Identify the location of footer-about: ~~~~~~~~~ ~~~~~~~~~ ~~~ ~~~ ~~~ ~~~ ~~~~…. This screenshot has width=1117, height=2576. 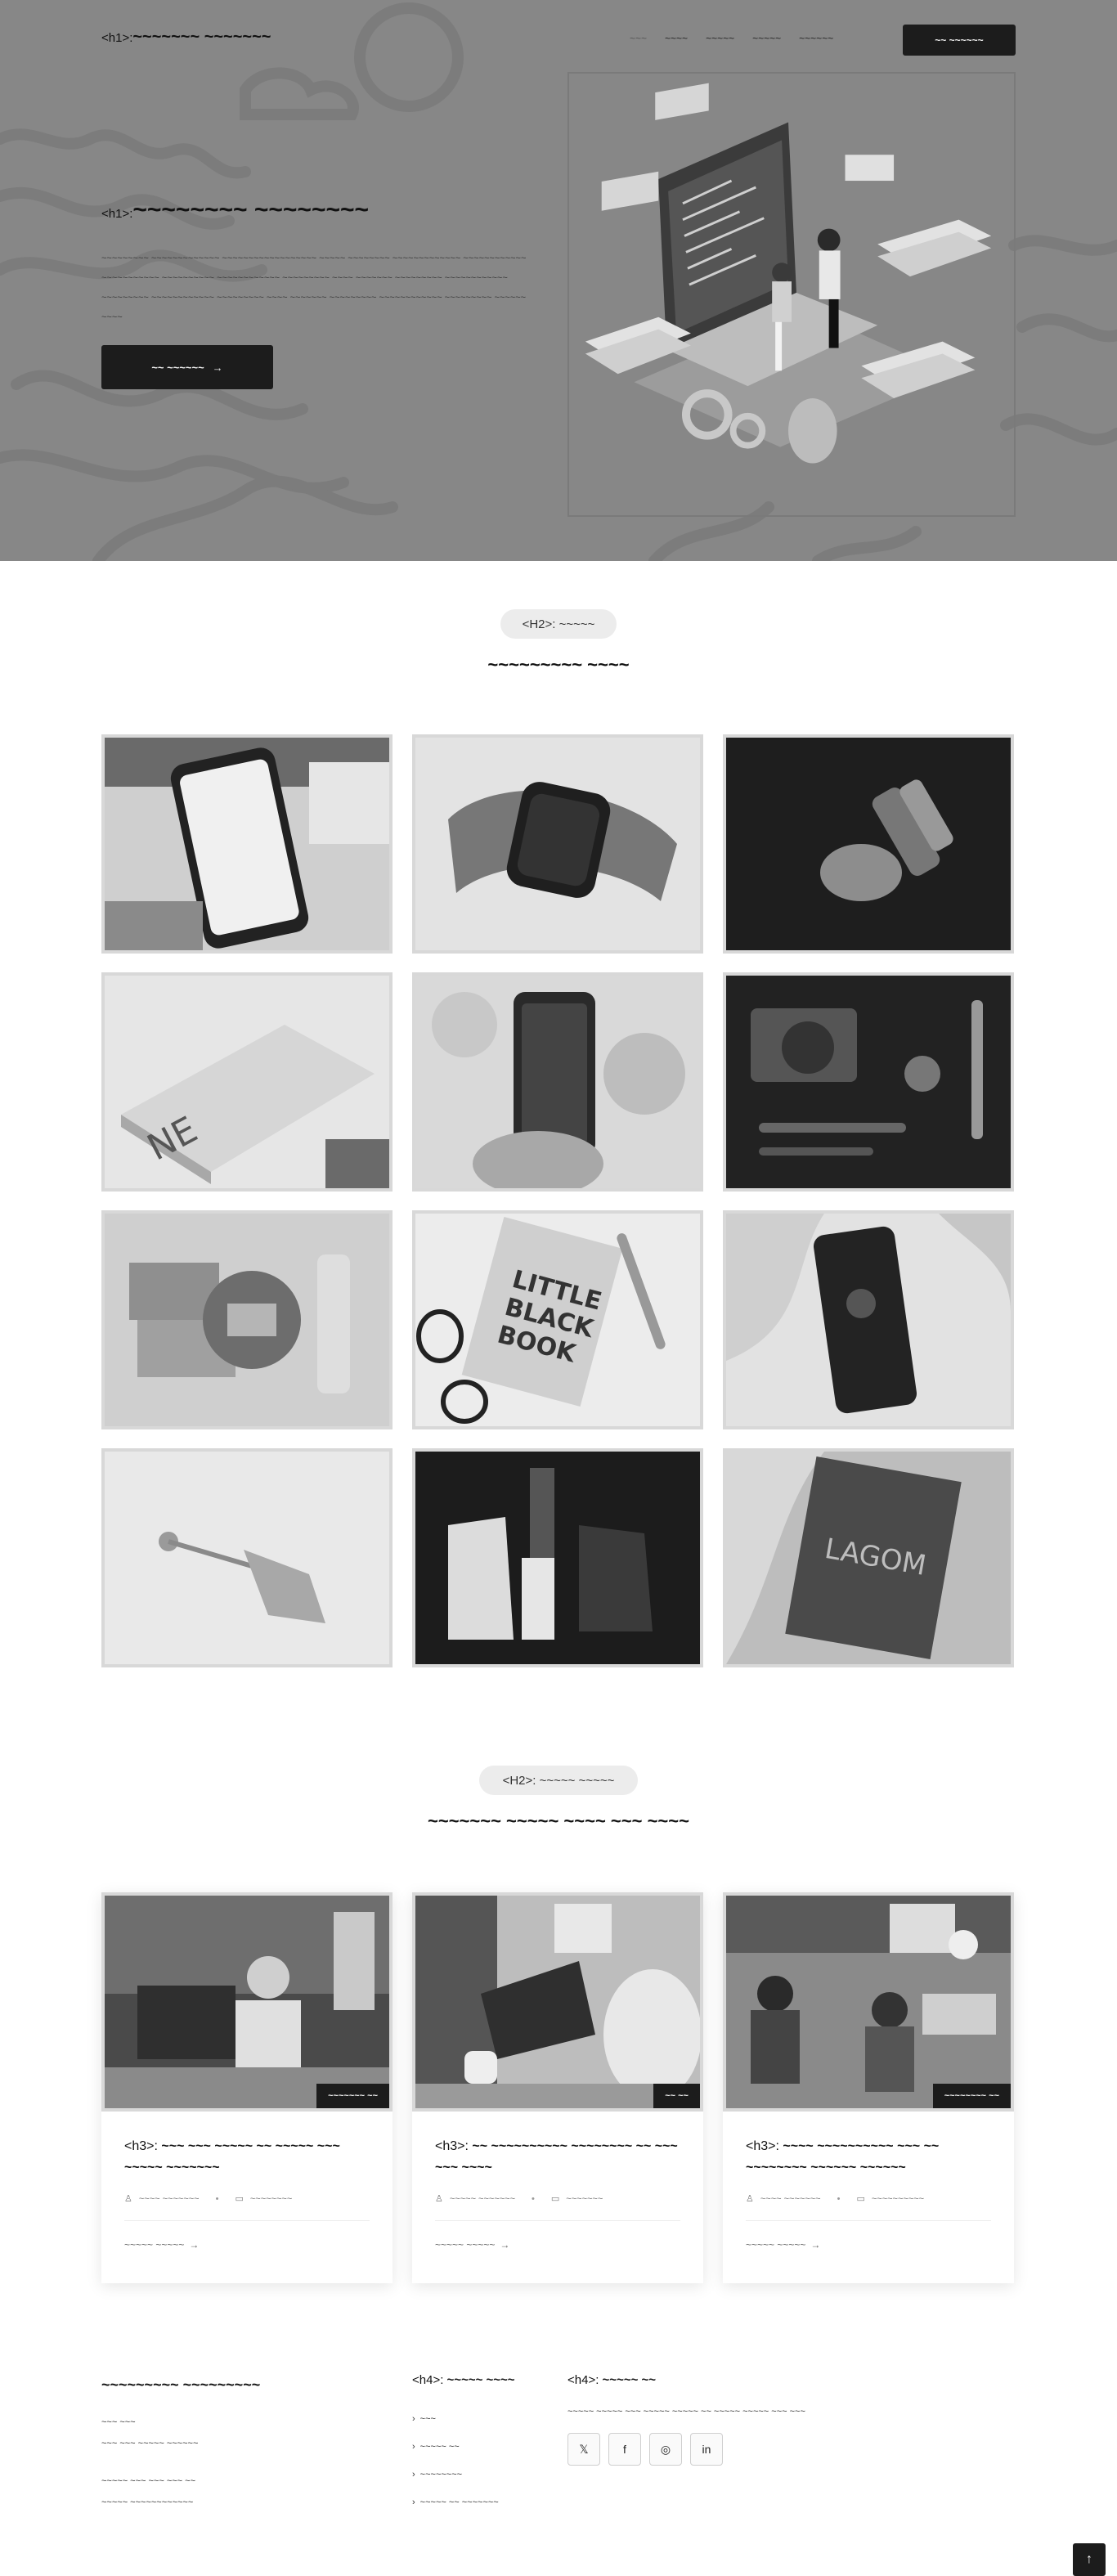
(232, 2444).